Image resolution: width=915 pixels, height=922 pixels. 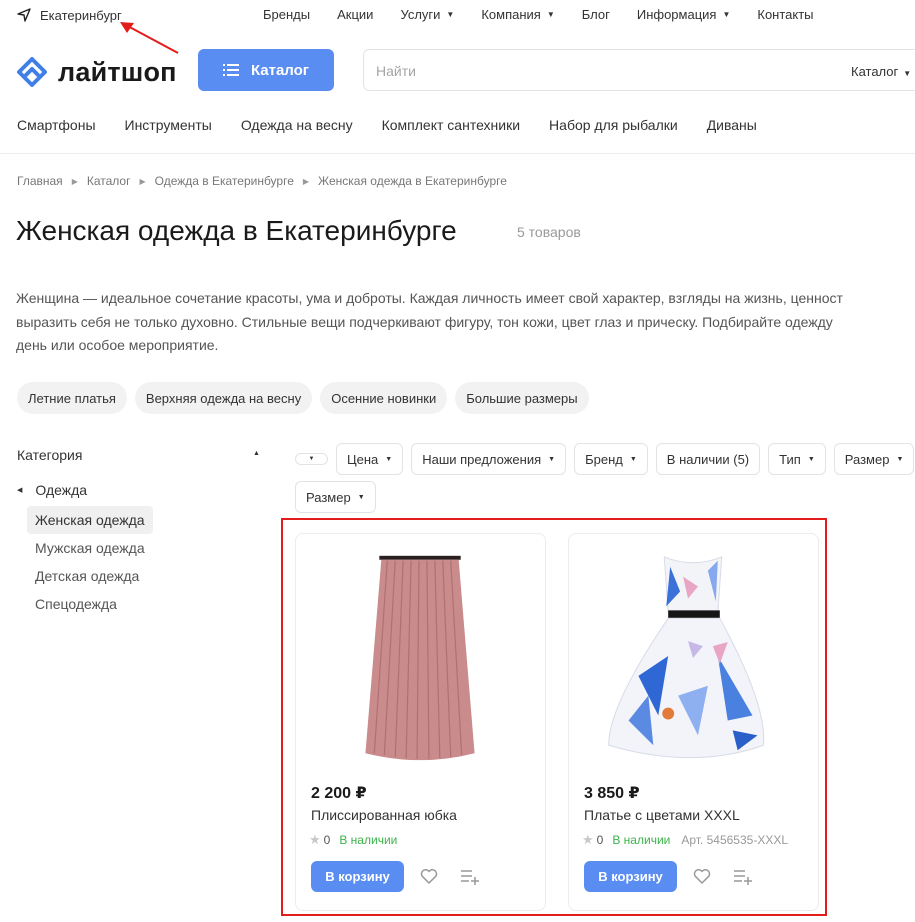 What do you see at coordinates (881, 71) in the screenshot?
I see `search-scope-select: Каталог ▼` at bounding box center [881, 71].